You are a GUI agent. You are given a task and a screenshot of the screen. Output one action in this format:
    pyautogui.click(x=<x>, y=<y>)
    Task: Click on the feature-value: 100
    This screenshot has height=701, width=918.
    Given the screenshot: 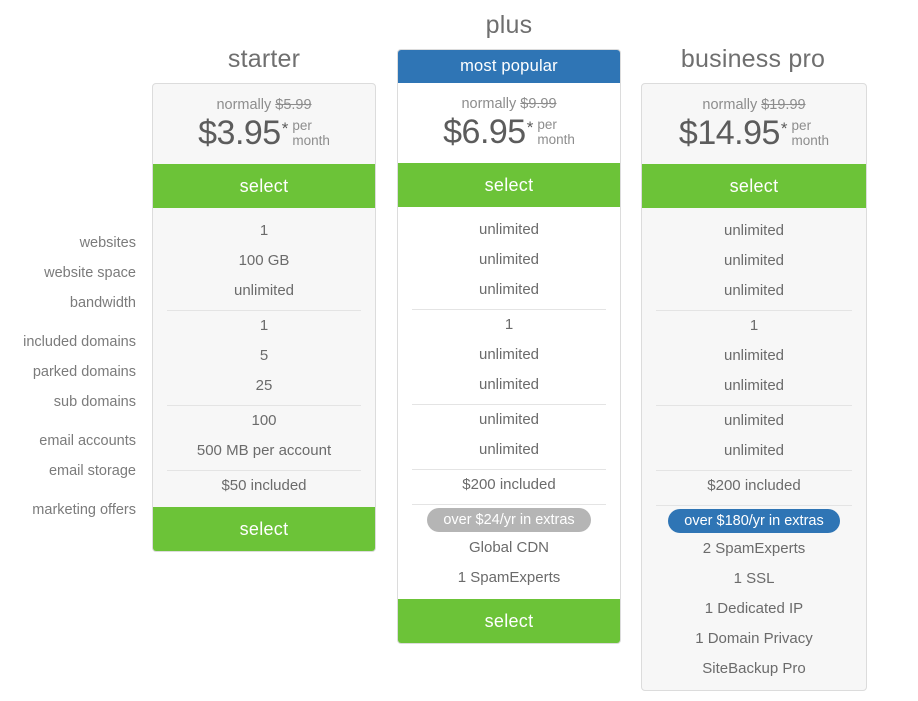 What is the action you would take?
    pyautogui.click(x=264, y=420)
    